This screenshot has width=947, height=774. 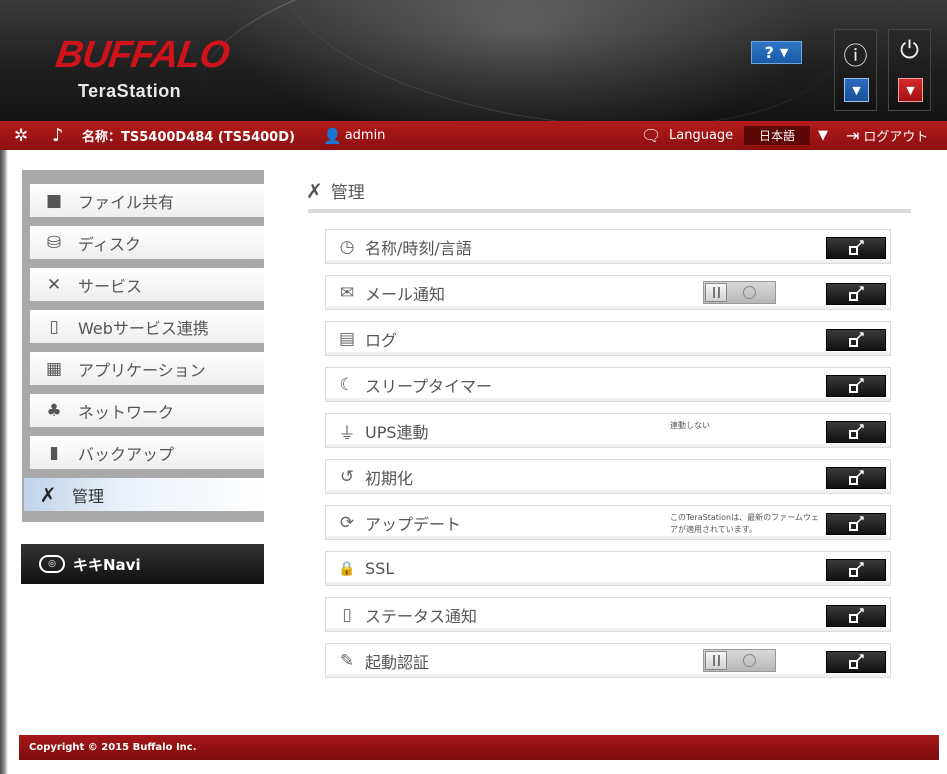 I want to click on row-label: UPS連動, so click(x=397, y=432).